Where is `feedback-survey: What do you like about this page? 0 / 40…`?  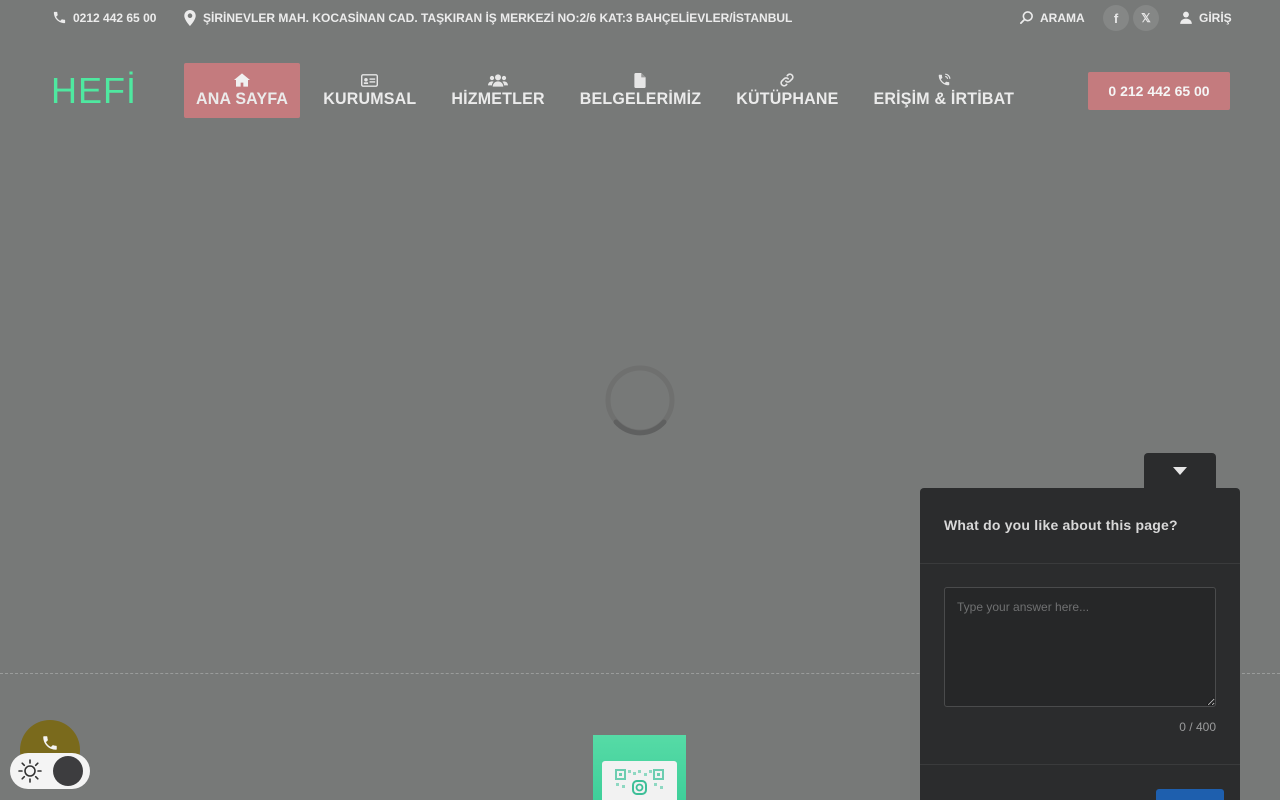 feedback-survey: What do you like about this page? 0 / 40… is located at coordinates (1080, 644).